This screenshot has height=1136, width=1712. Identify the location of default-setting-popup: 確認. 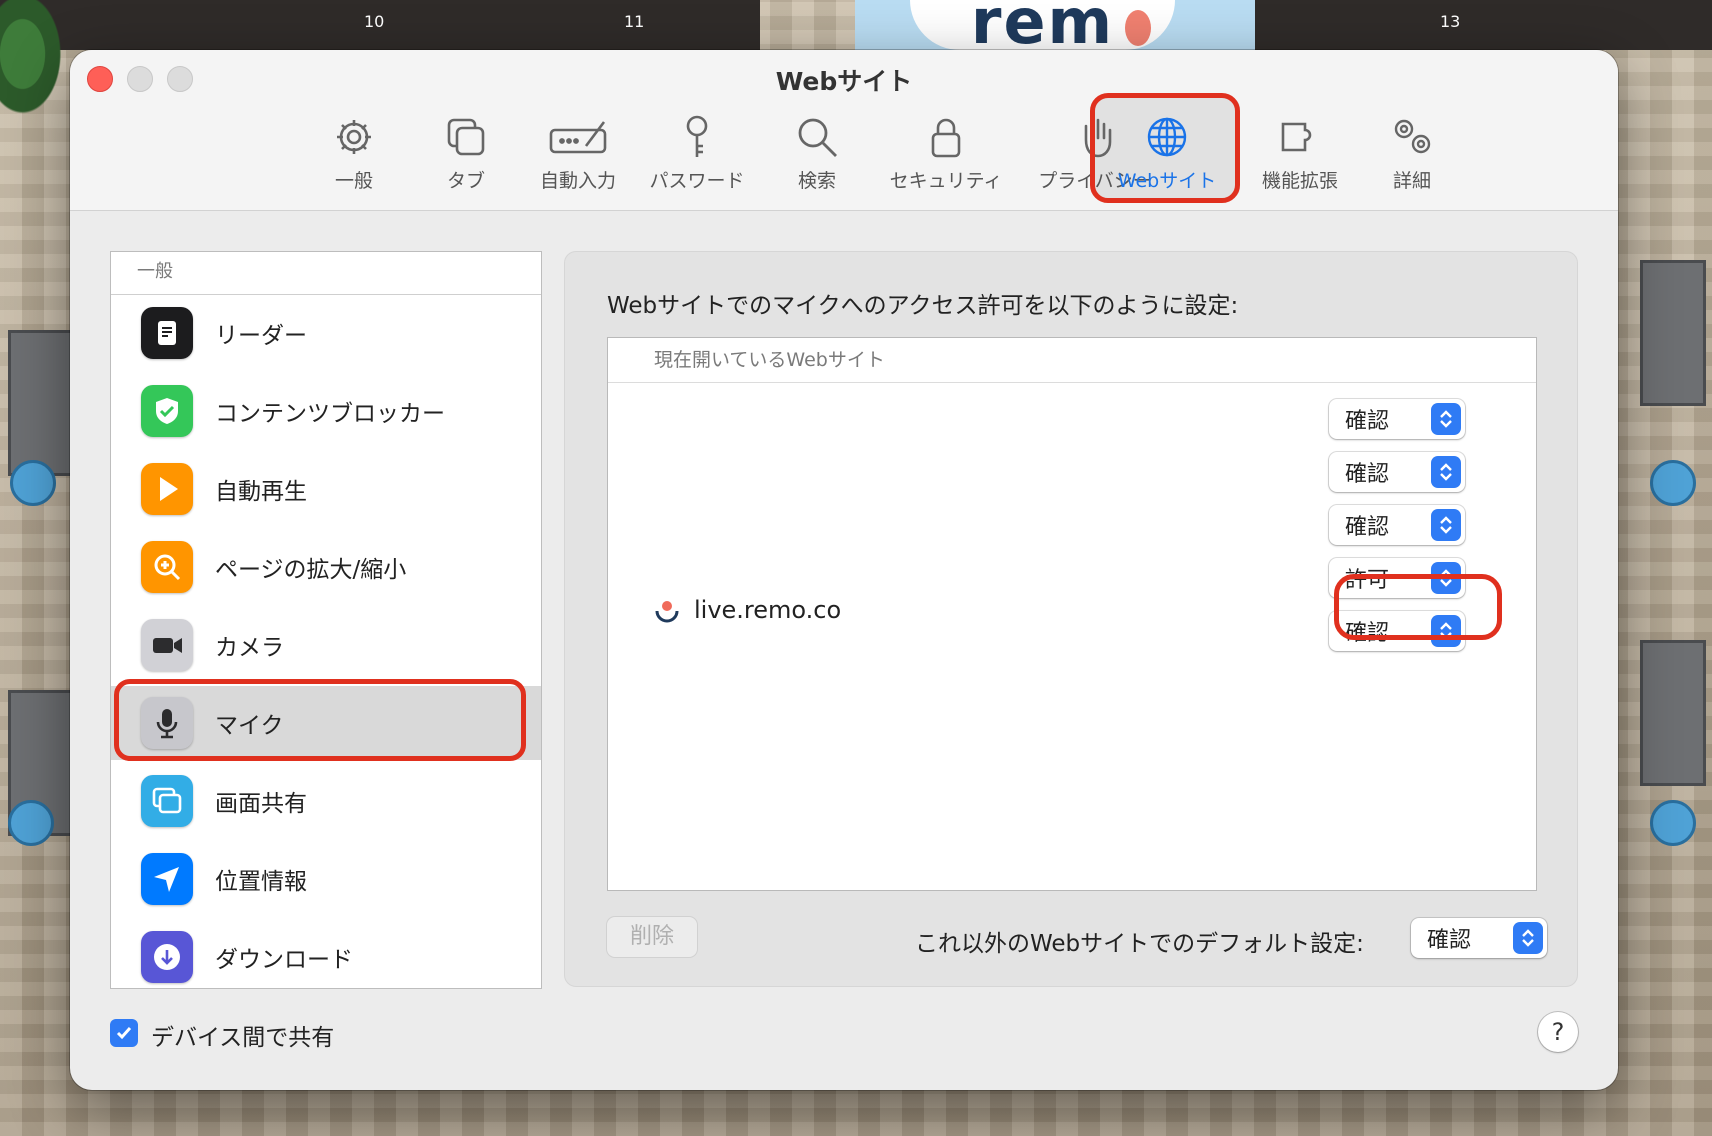
(1479, 938).